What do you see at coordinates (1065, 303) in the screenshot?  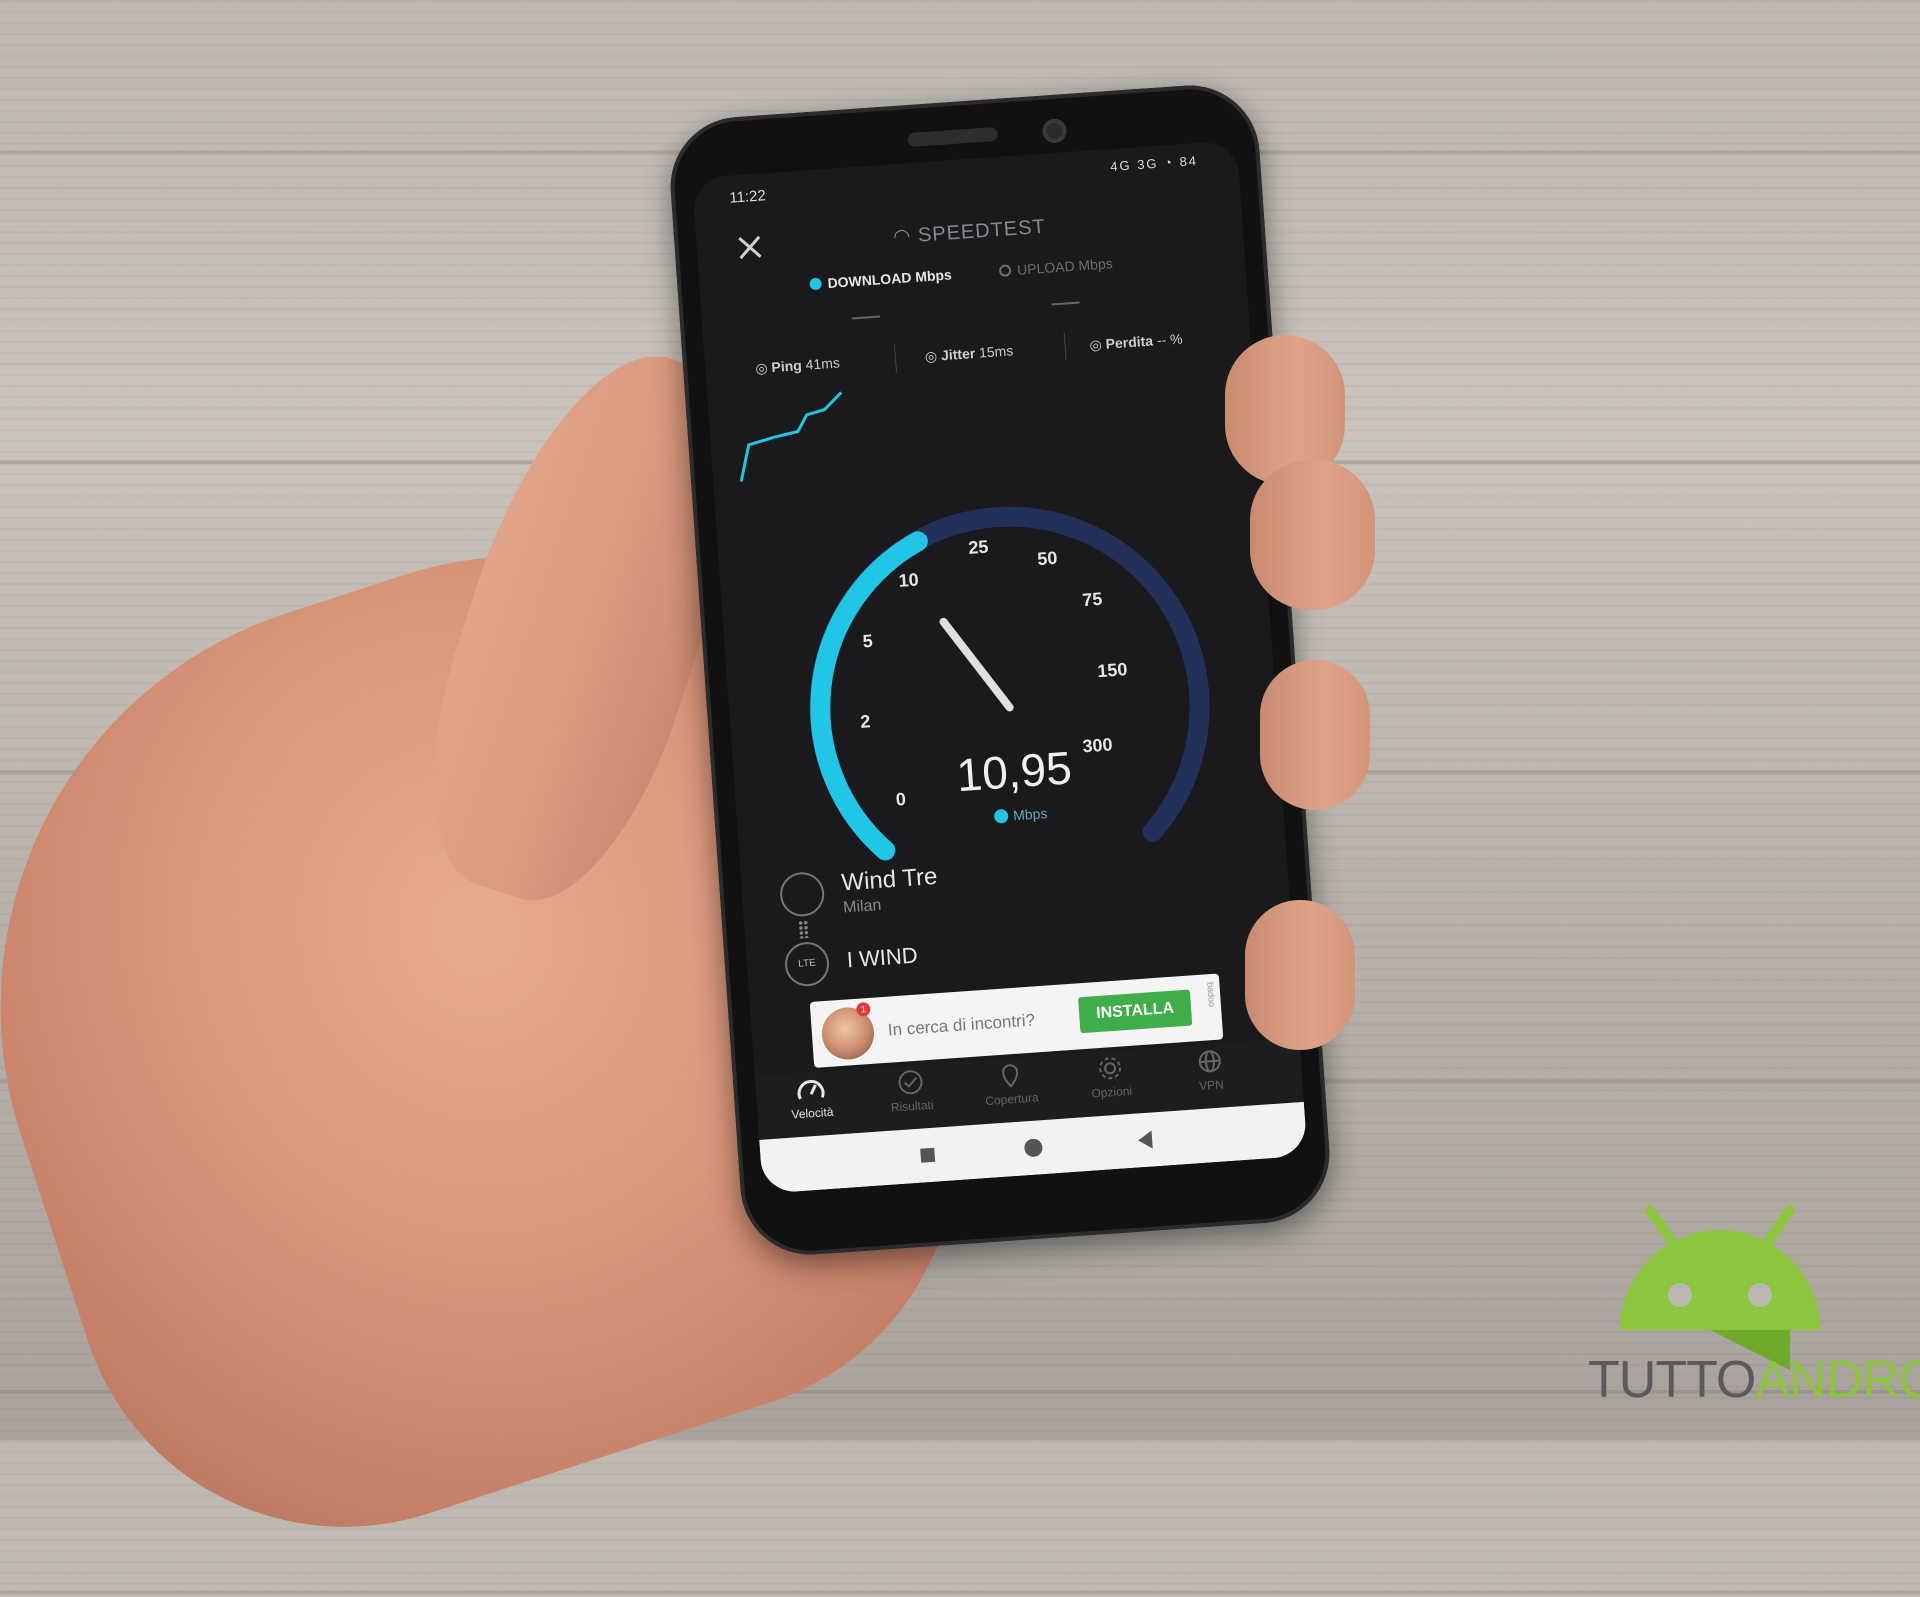 I see `upload-placeholder` at bounding box center [1065, 303].